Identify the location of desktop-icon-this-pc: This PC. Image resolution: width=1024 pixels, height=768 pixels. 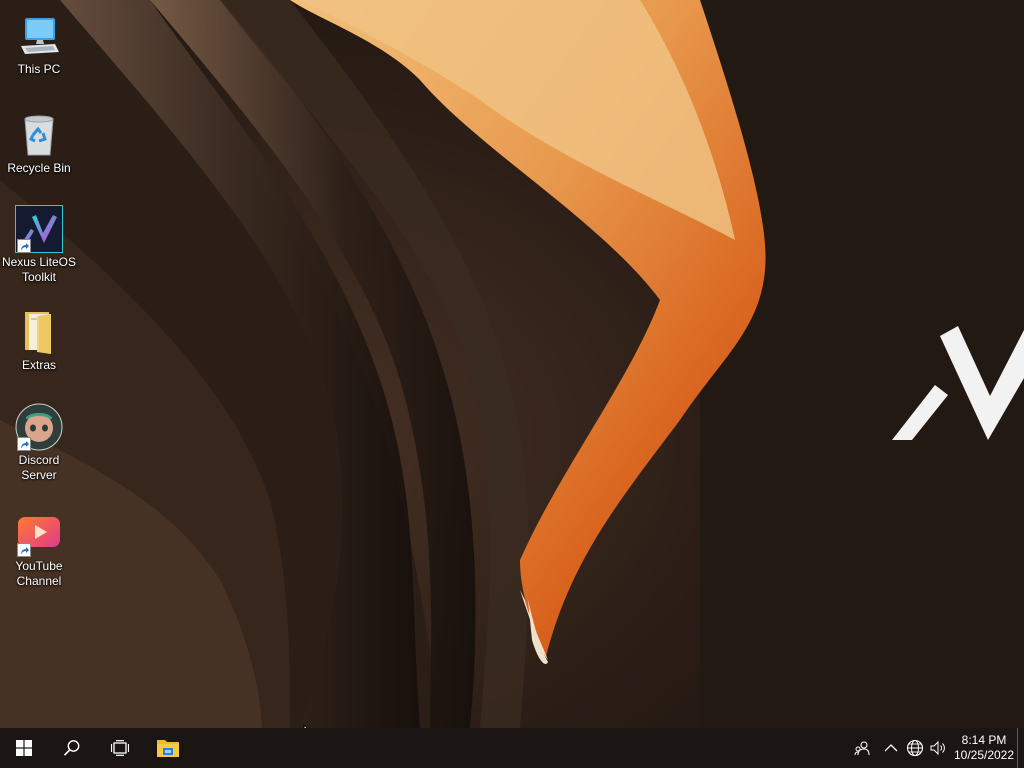
(39, 41).